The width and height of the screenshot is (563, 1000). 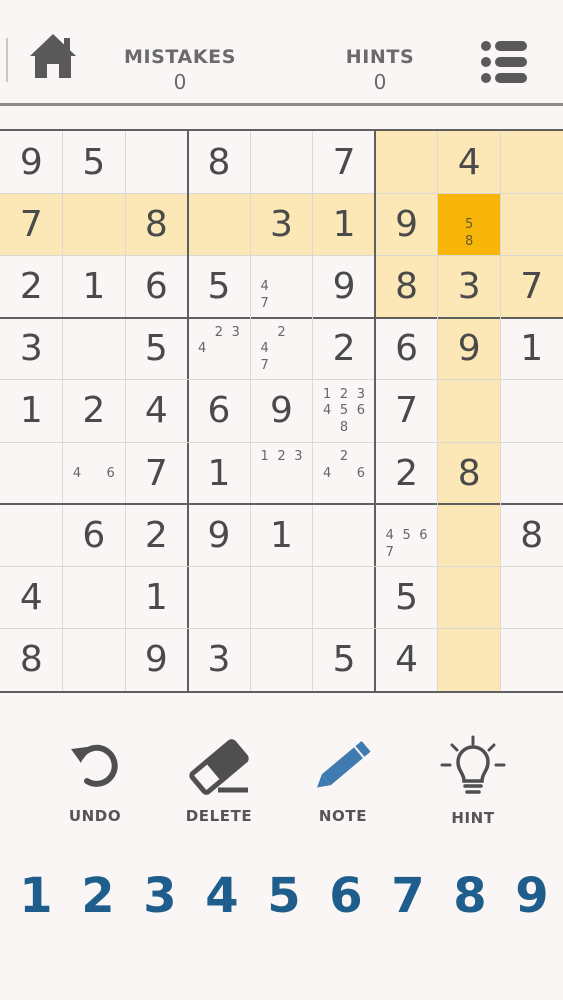 What do you see at coordinates (284, 896) in the screenshot?
I see `number-button-5: 5` at bounding box center [284, 896].